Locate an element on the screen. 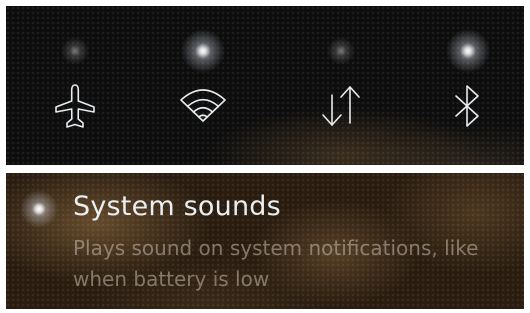 The width and height of the screenshot is (530, 313). mobile-data-toggle is located at coordinates (341, 85).